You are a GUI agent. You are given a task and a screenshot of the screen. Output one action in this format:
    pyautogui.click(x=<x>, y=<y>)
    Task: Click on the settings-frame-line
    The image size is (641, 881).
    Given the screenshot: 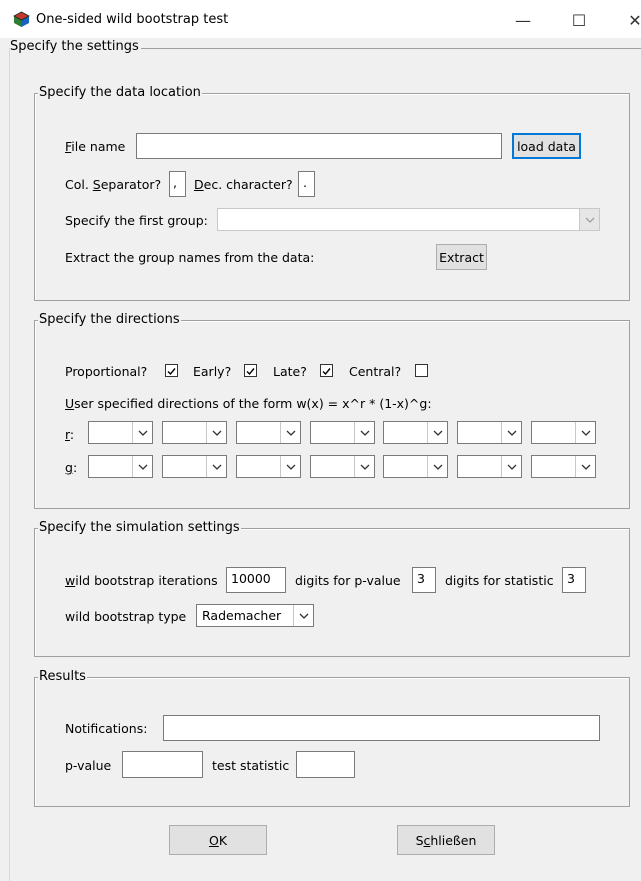 What is the action you would take?
    pyautogui.click(x=386, y=48)
    